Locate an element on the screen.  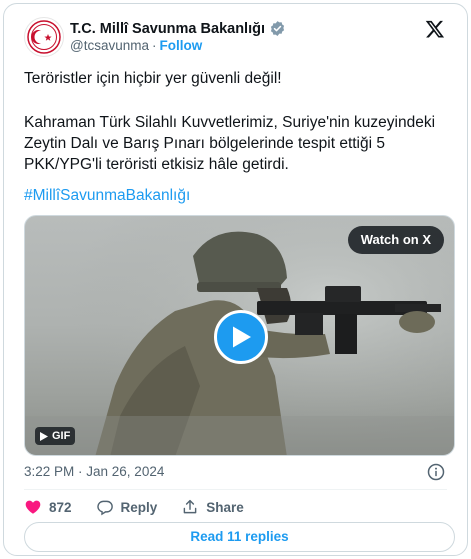
info-icon is located at coordinates (436, 472).